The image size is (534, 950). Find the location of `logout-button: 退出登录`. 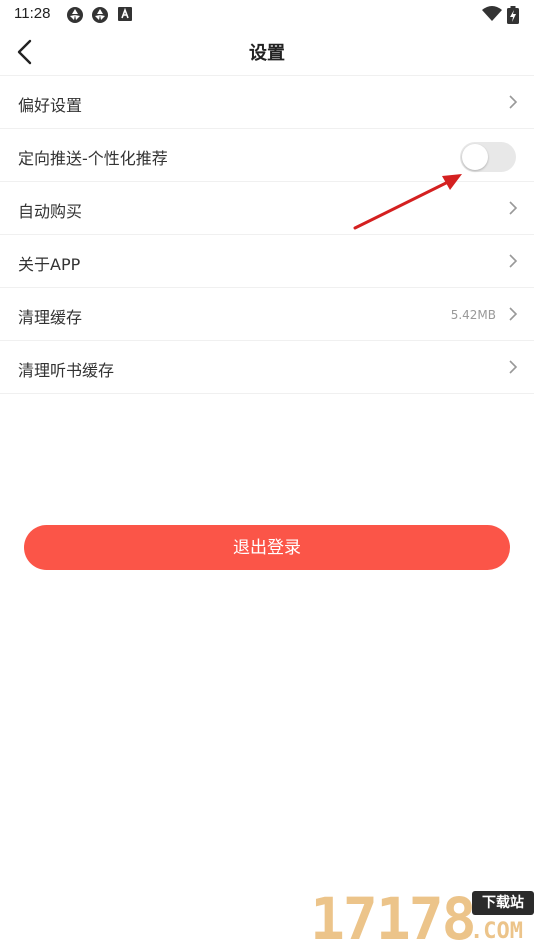

logout-button: 退出登录 is located at coordinates (267, 547).